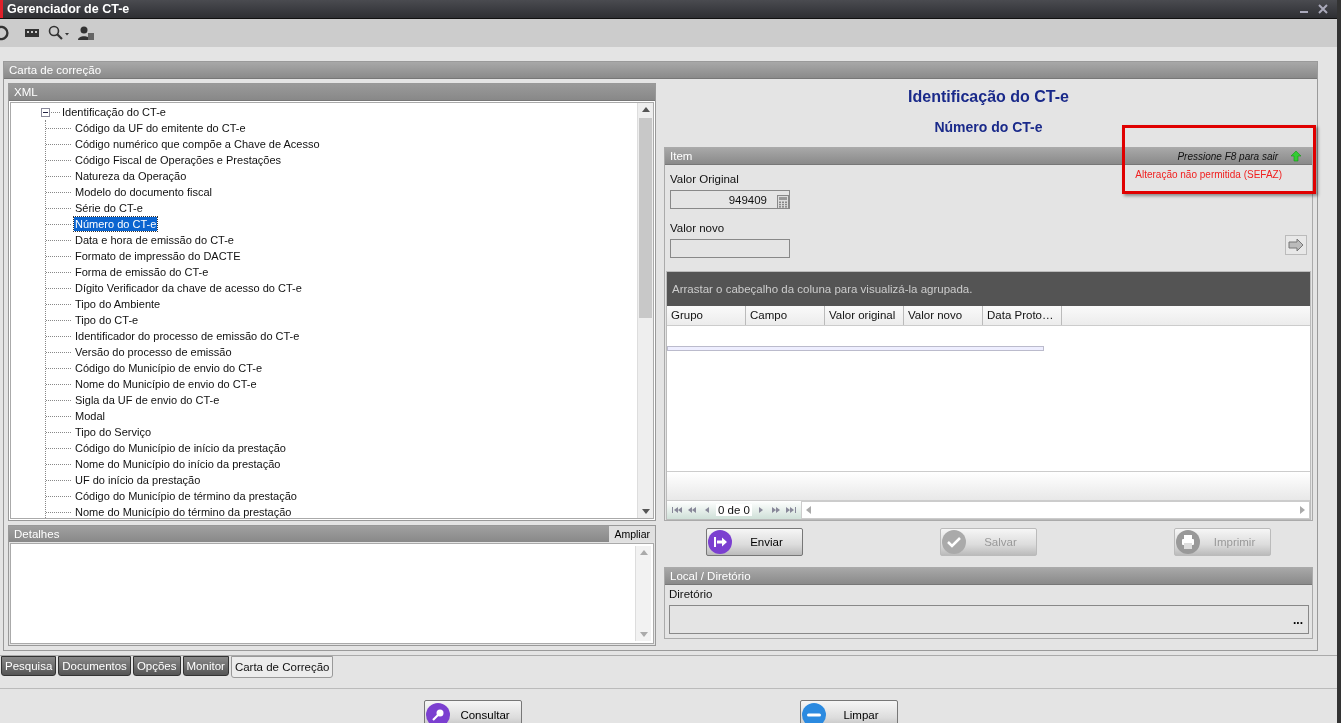 Image resolution: width=1341 pixels, height=723 pixels. Describe the element at coordinates (143, 192) in the screenshot. I see `tree-item: Modelo do documento fiscal` at that location.